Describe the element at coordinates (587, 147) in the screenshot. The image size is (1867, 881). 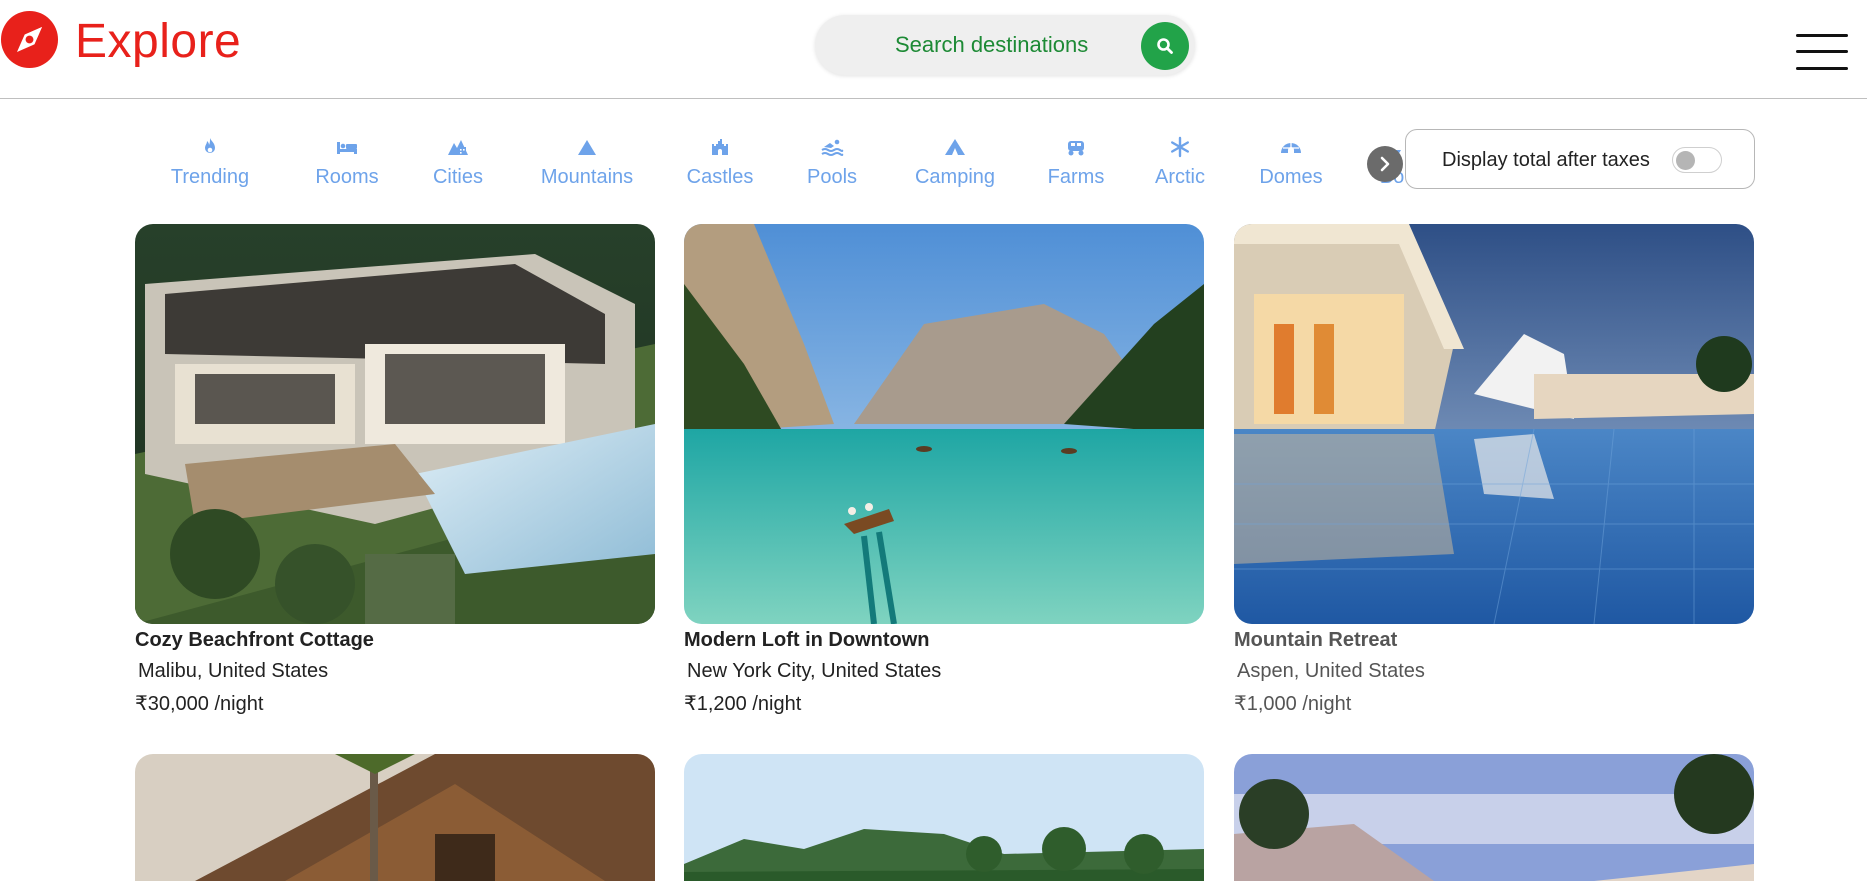
I see `mountain-icon` at that location.